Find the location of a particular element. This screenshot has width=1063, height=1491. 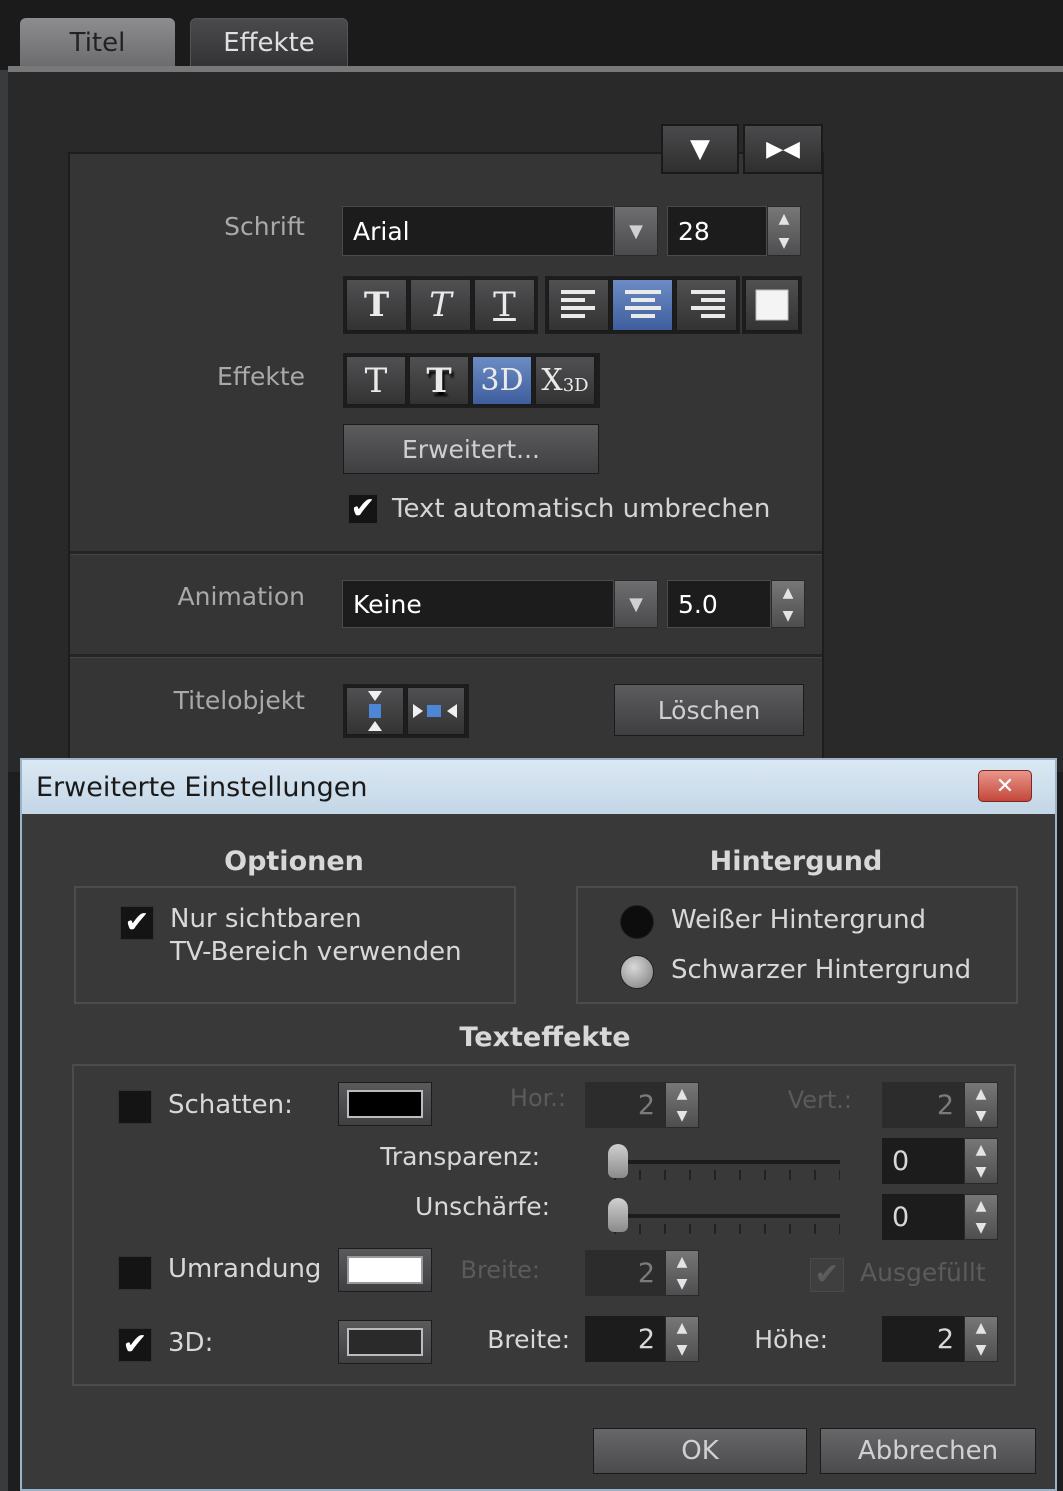

outline-color-swatch is located at coordinates (385, 1270).